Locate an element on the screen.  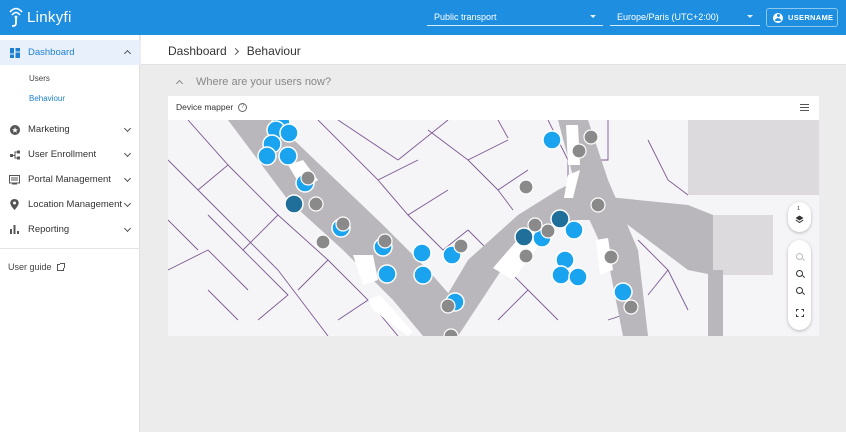
chevron-right-icon is located at coordinates (235, 51).